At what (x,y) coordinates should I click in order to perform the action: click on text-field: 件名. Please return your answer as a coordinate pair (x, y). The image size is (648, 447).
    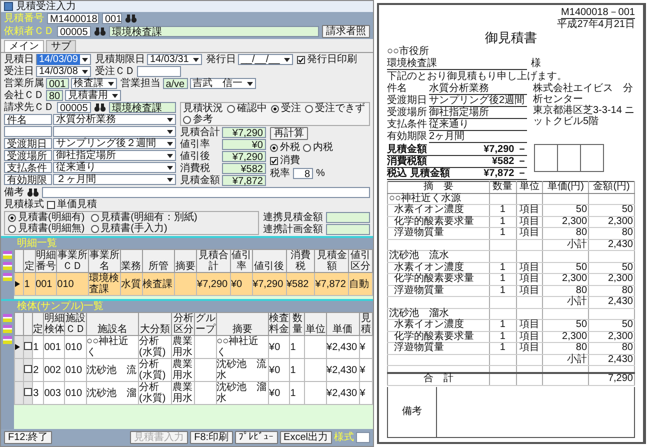
    Looking at the image, I should click on (28, 119).